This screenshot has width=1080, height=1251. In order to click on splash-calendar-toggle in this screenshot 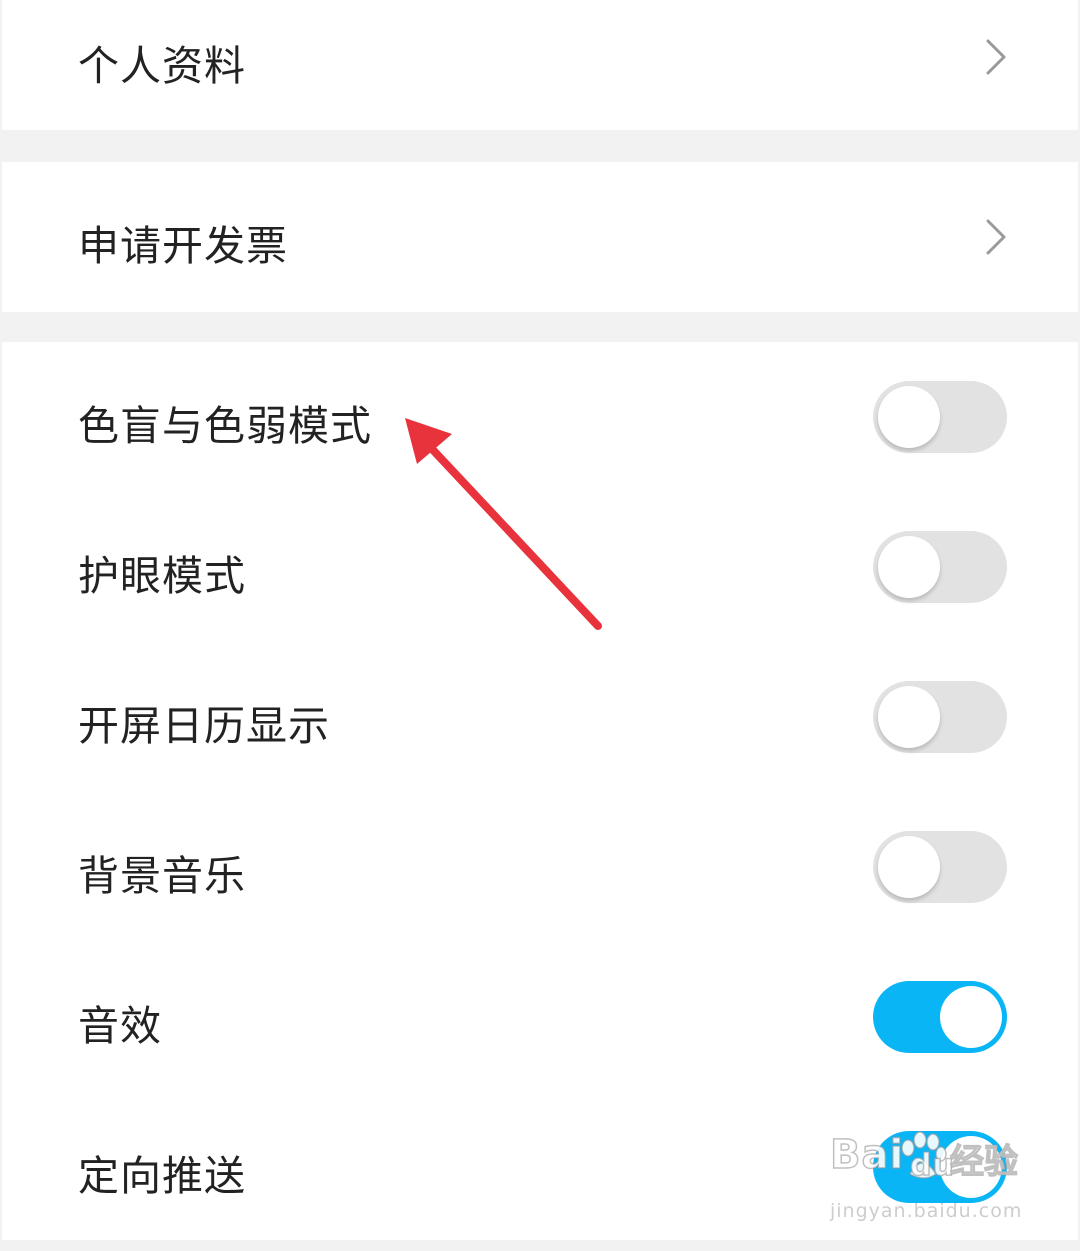, I will do `click(940, 717)`.